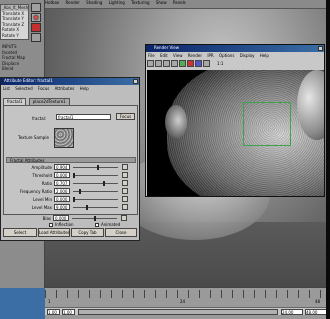  What do you see at coordinates (178, 312) in the screenshot?
I see `range-slider` at bounding box center [178, 312].